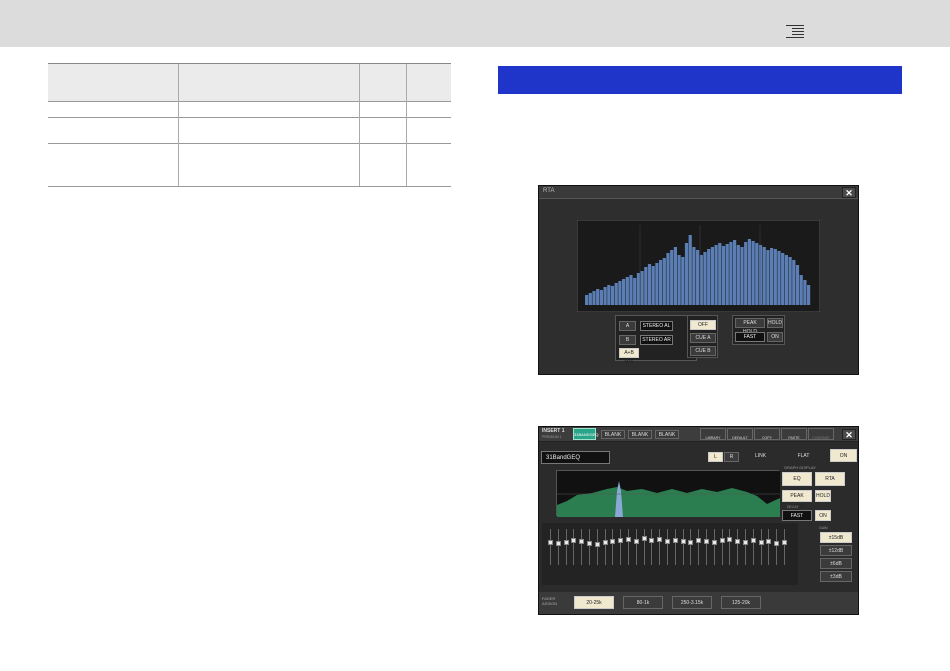 The width and height of the screenshot is (950, 671). I want to click on tab-blank-1: BLANK, so click(613, 434).